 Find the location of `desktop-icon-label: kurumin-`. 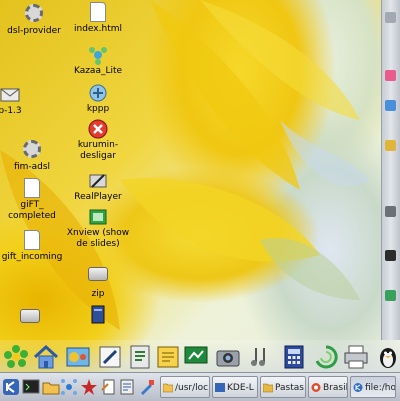

desktop-icon-label: kurumin- is located at coordinates (98, 145).